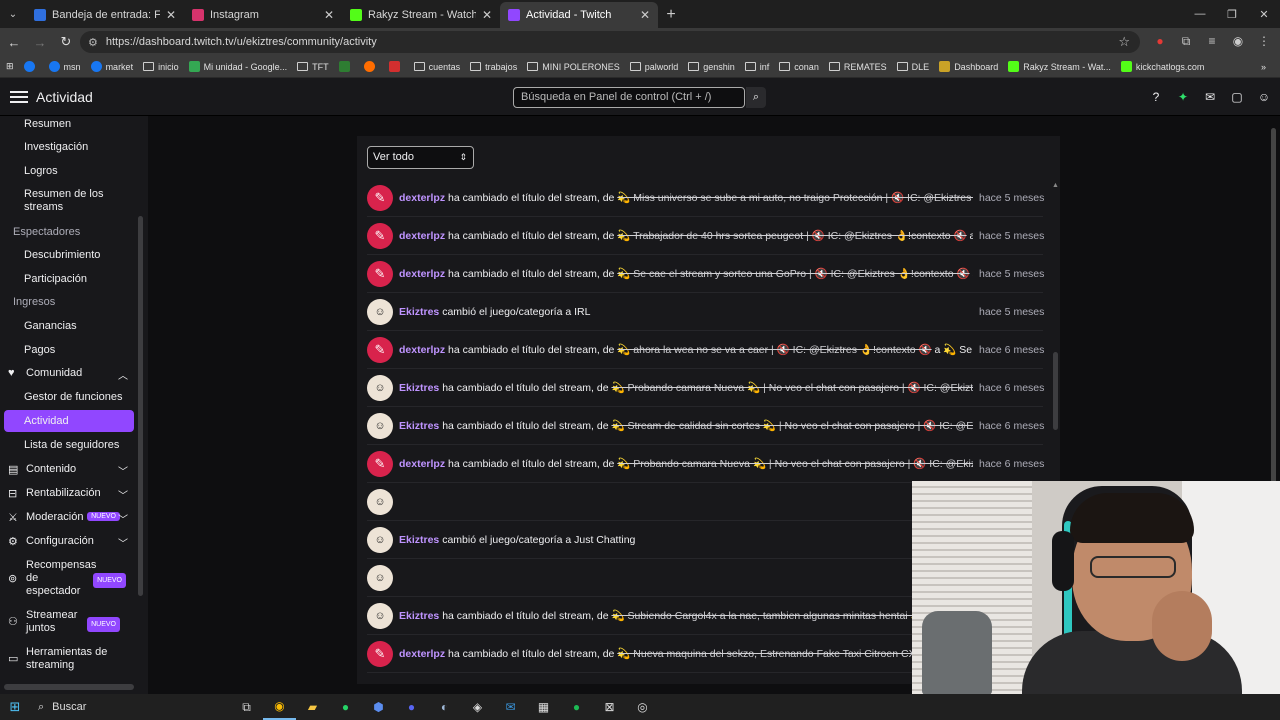  I want to click on bookmark-facebook, so click(31, 66).